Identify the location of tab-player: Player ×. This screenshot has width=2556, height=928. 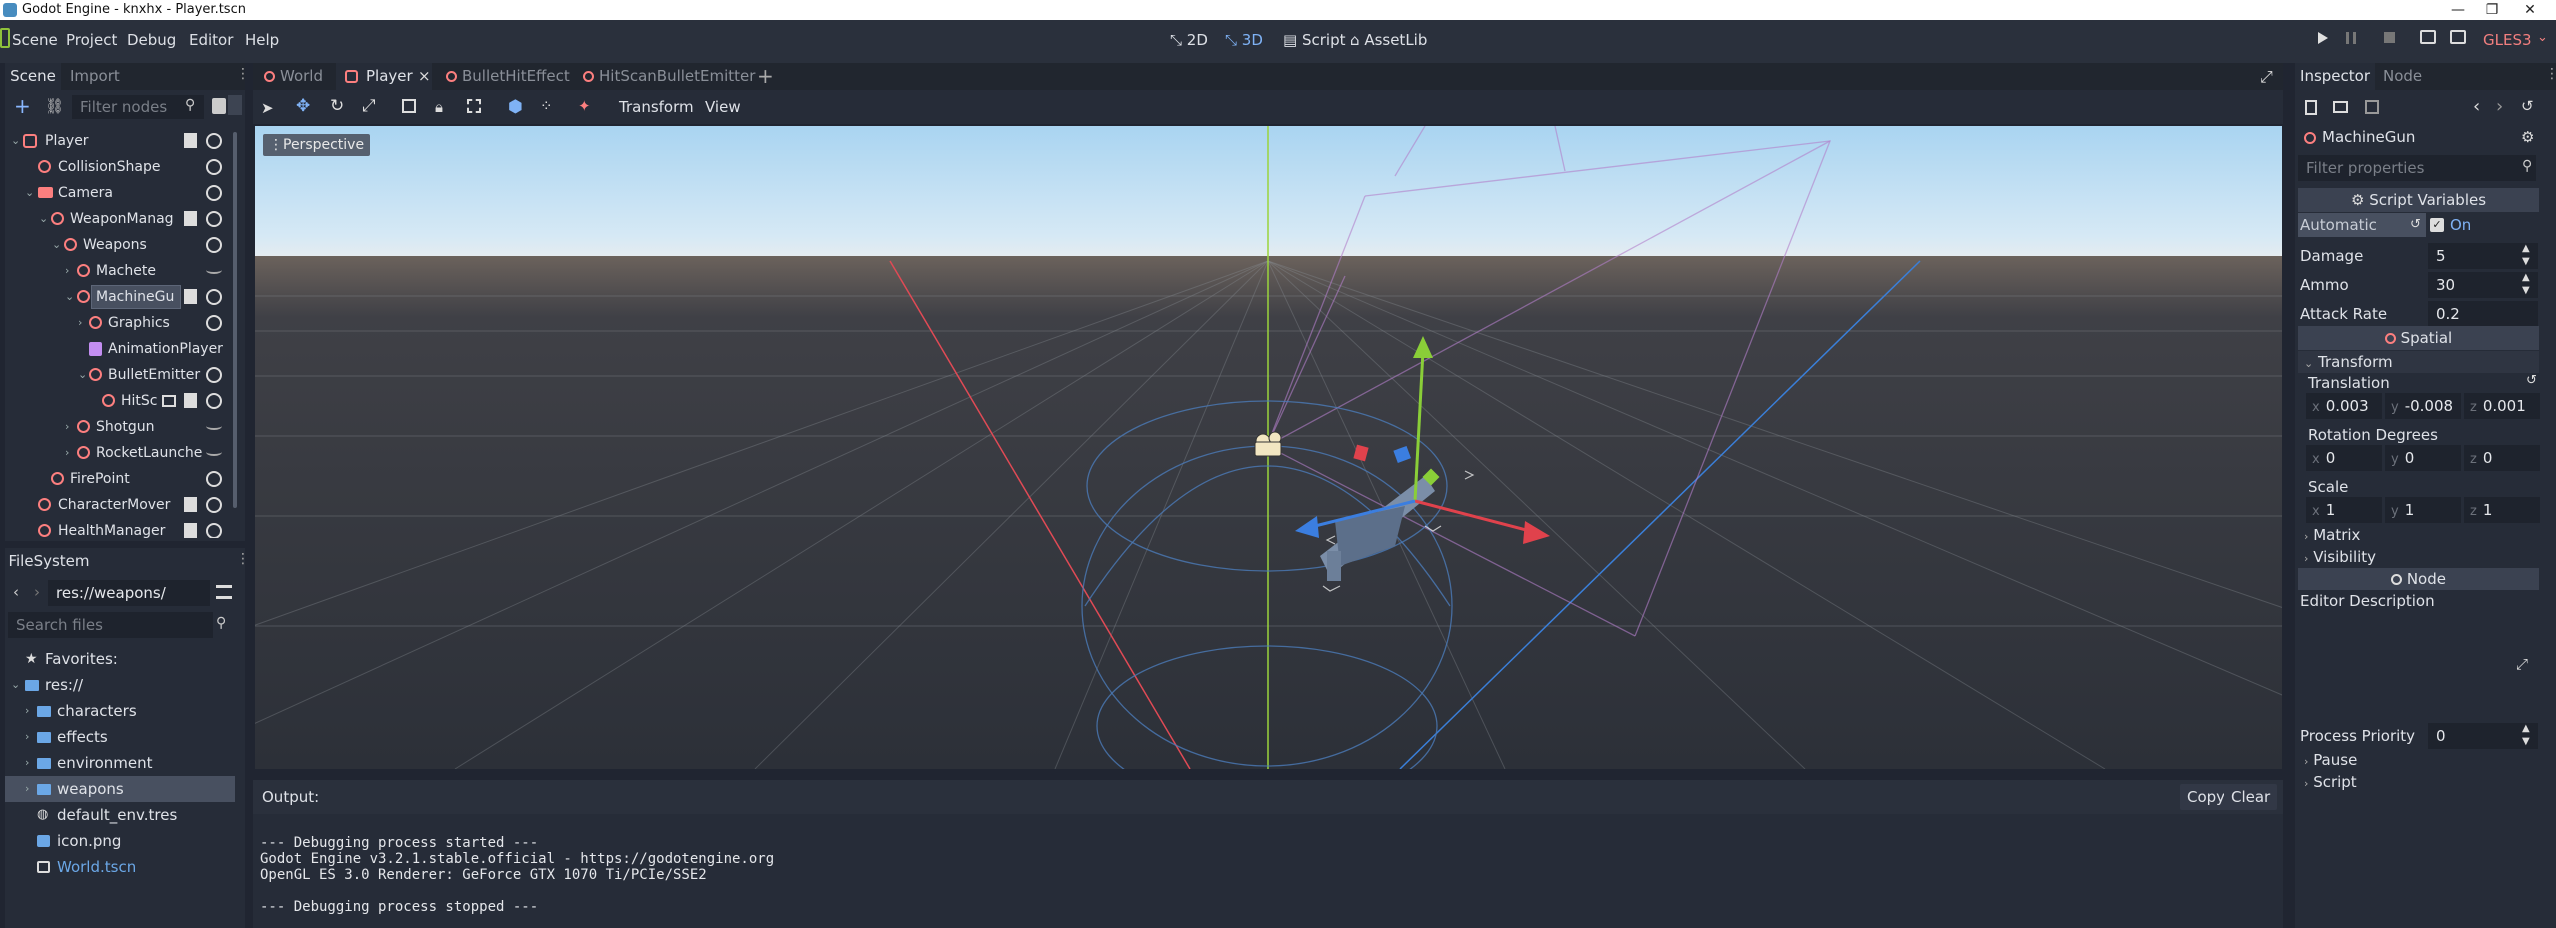
(384, 76).